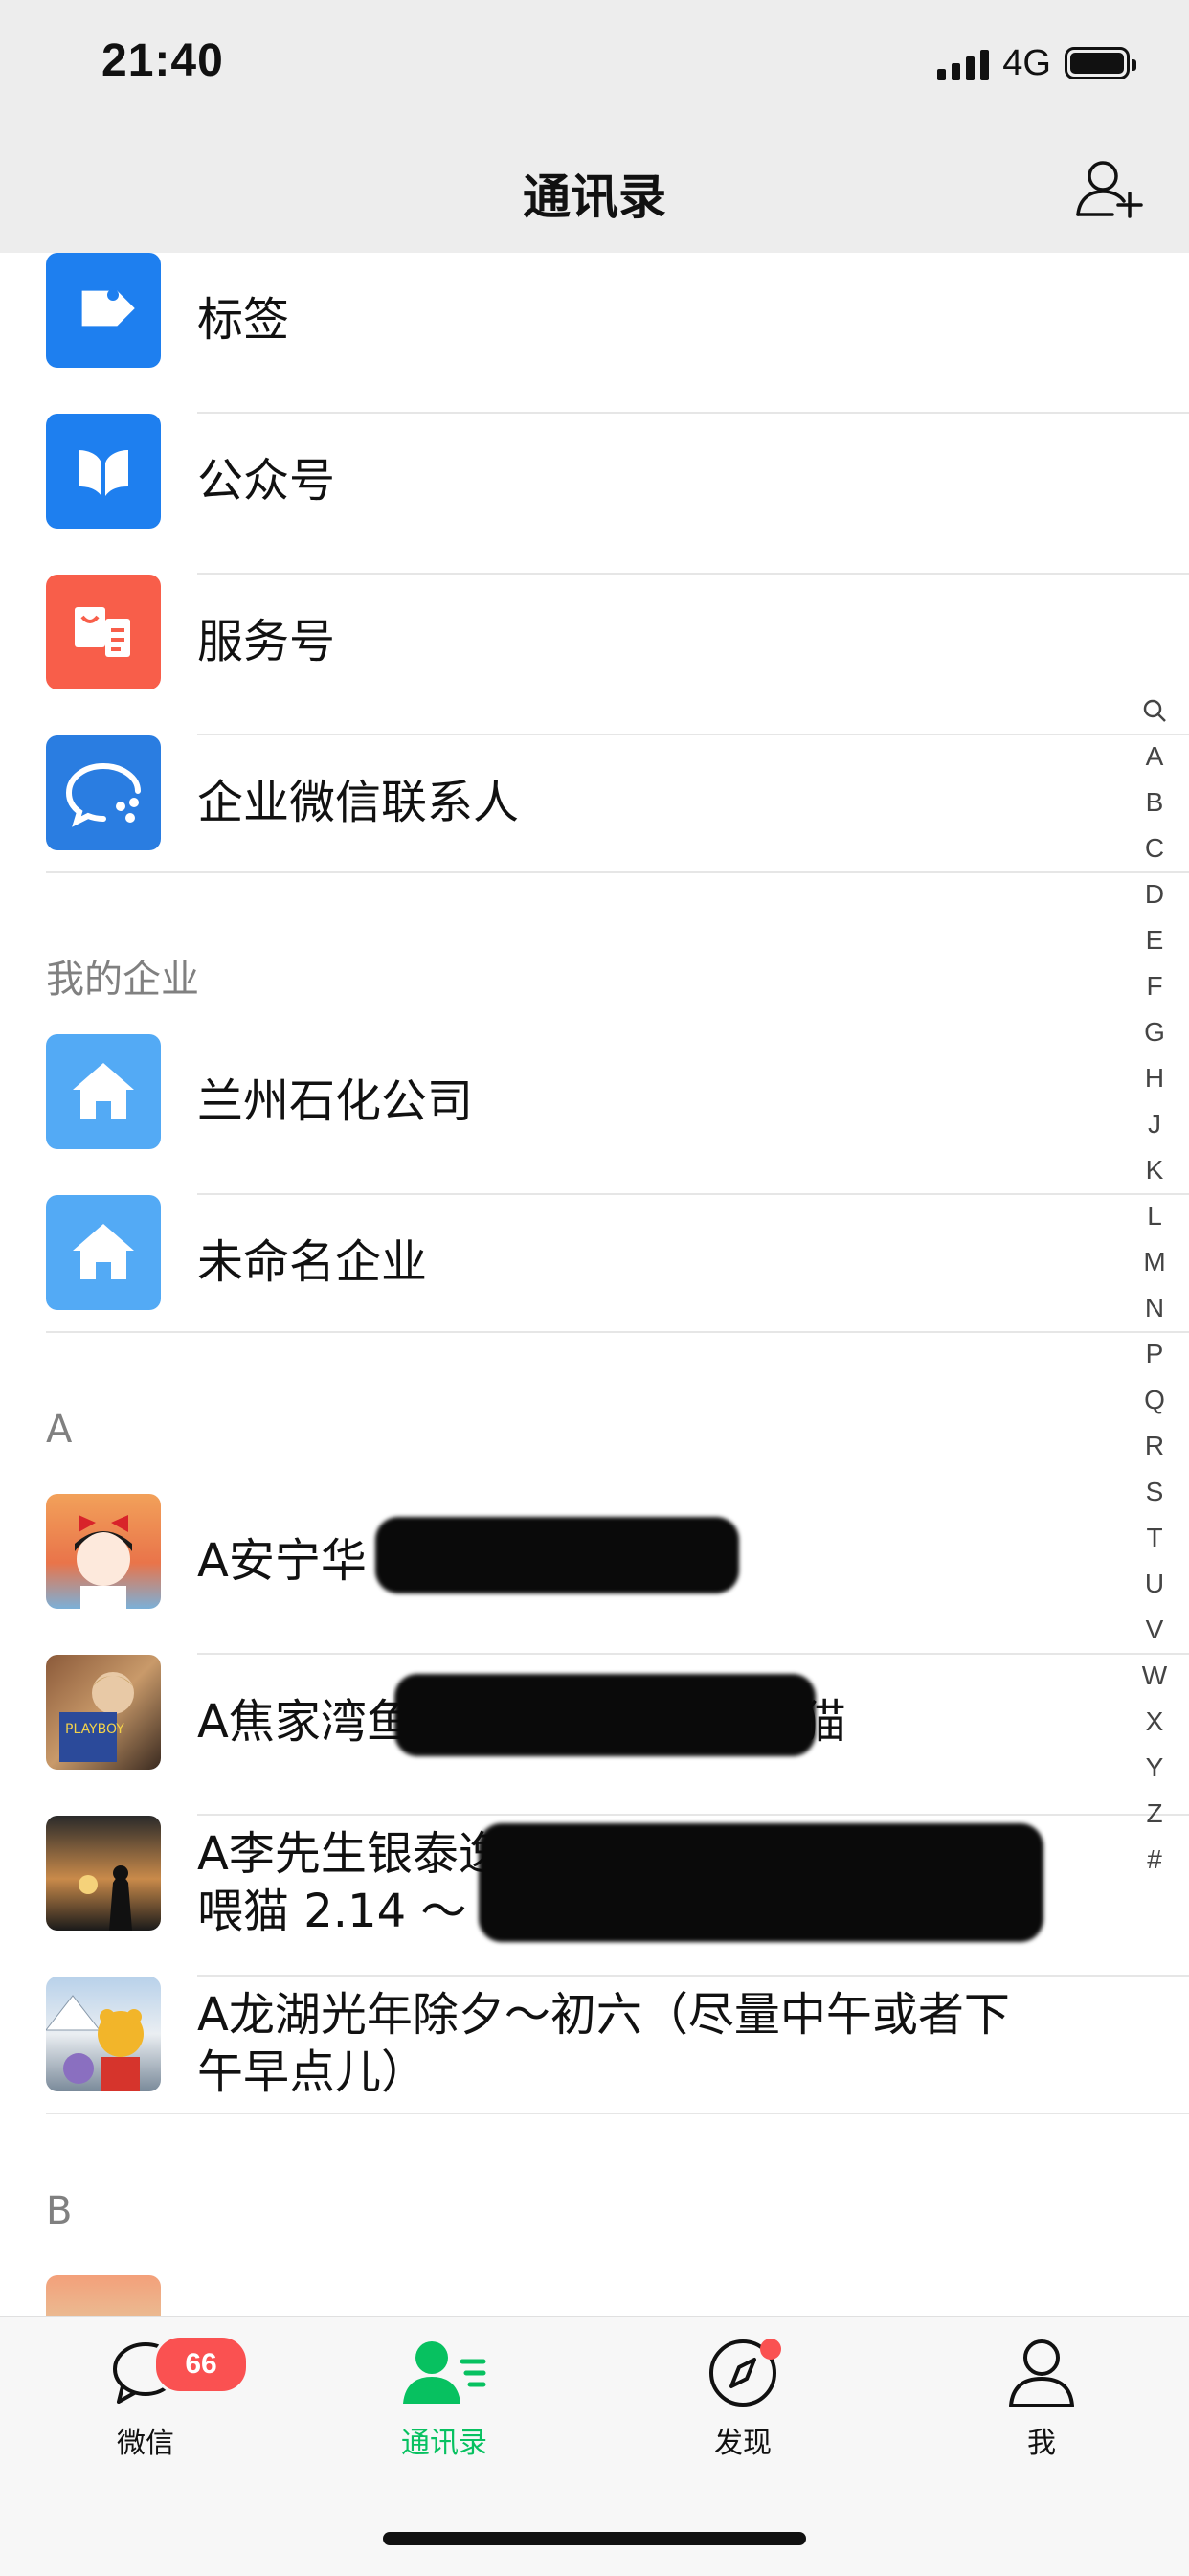 The image size is (1189, 2576). I want to click on person-icon, so click(1041, 2373).